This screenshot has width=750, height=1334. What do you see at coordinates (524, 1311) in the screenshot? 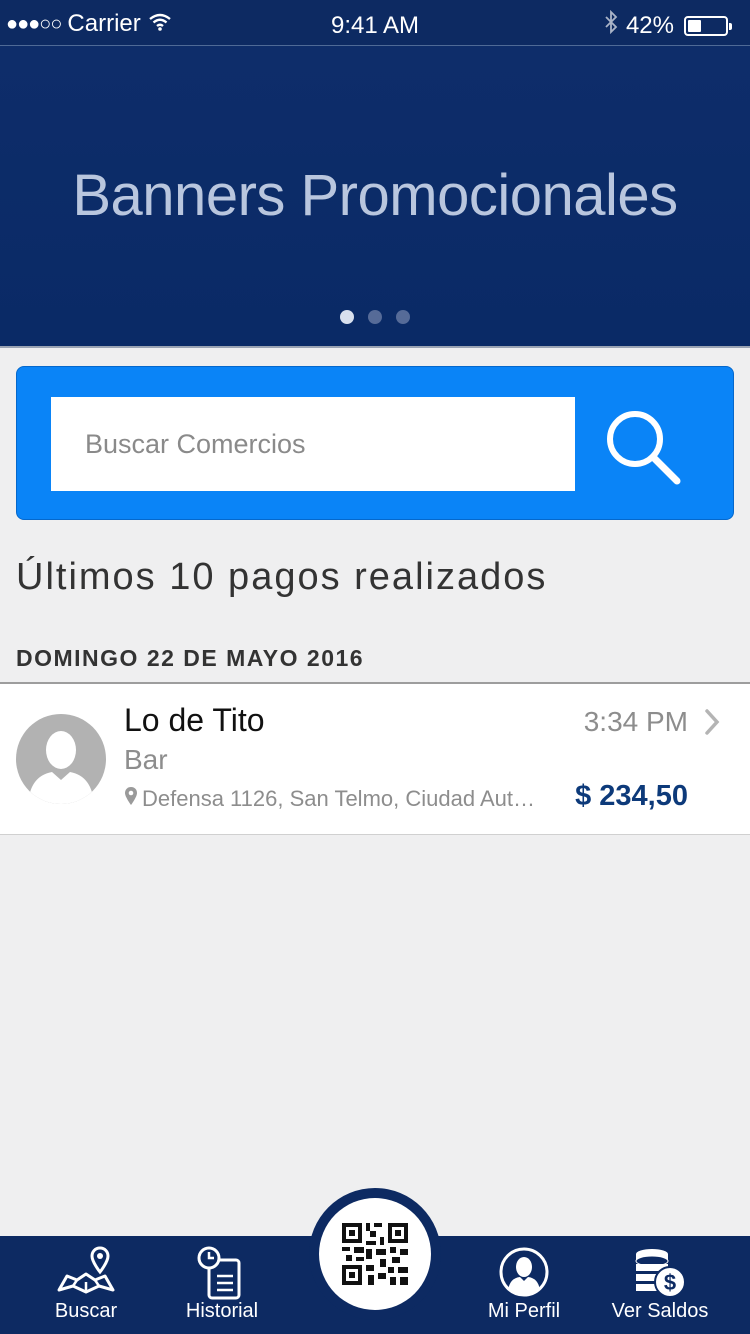
I see `tab-label: Mi Perfil` at bounding box center [524, 1311].